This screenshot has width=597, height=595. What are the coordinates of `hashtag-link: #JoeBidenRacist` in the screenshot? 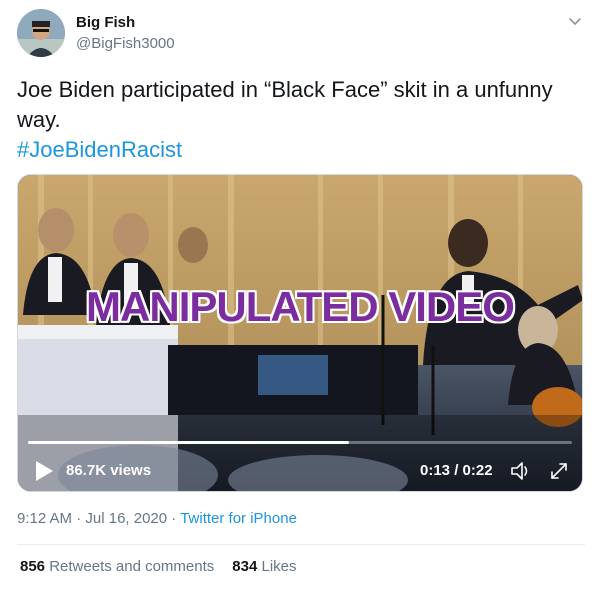 It's located at (99, 149).